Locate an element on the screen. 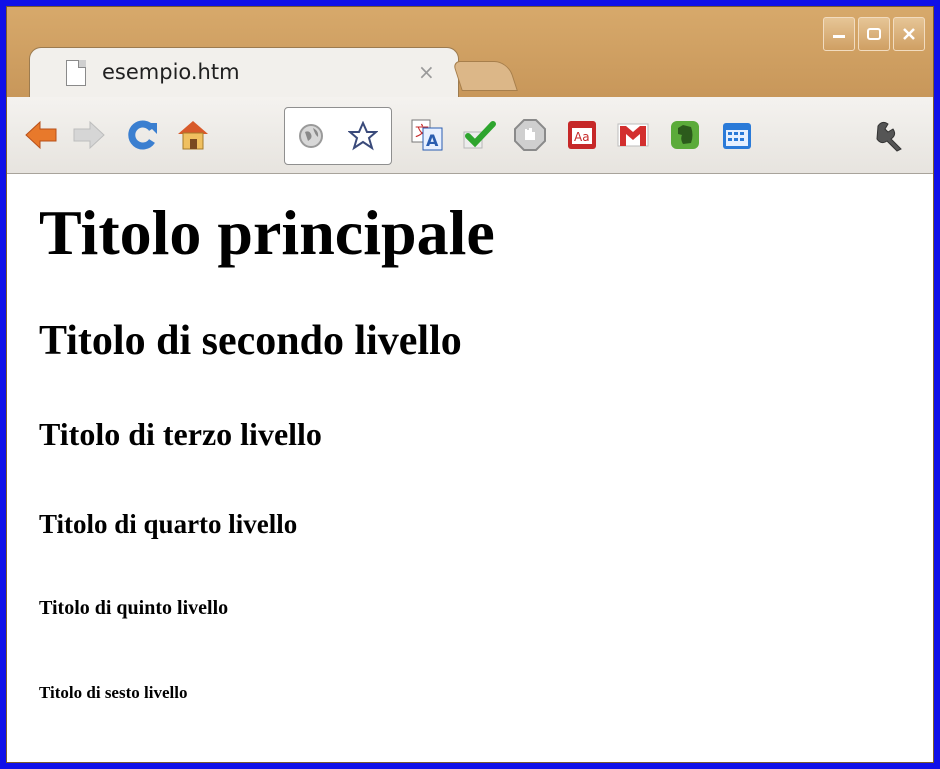 This screenshot has height=769, width=940. tab-close-button: × is located at coordinates (426, 72).